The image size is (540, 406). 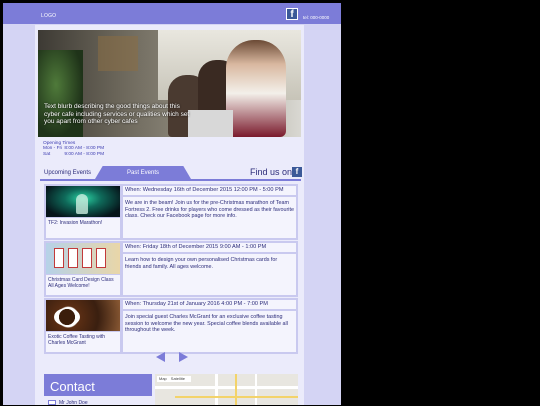 I want to click on thumbnail-cup, so click(x=67, y=317).